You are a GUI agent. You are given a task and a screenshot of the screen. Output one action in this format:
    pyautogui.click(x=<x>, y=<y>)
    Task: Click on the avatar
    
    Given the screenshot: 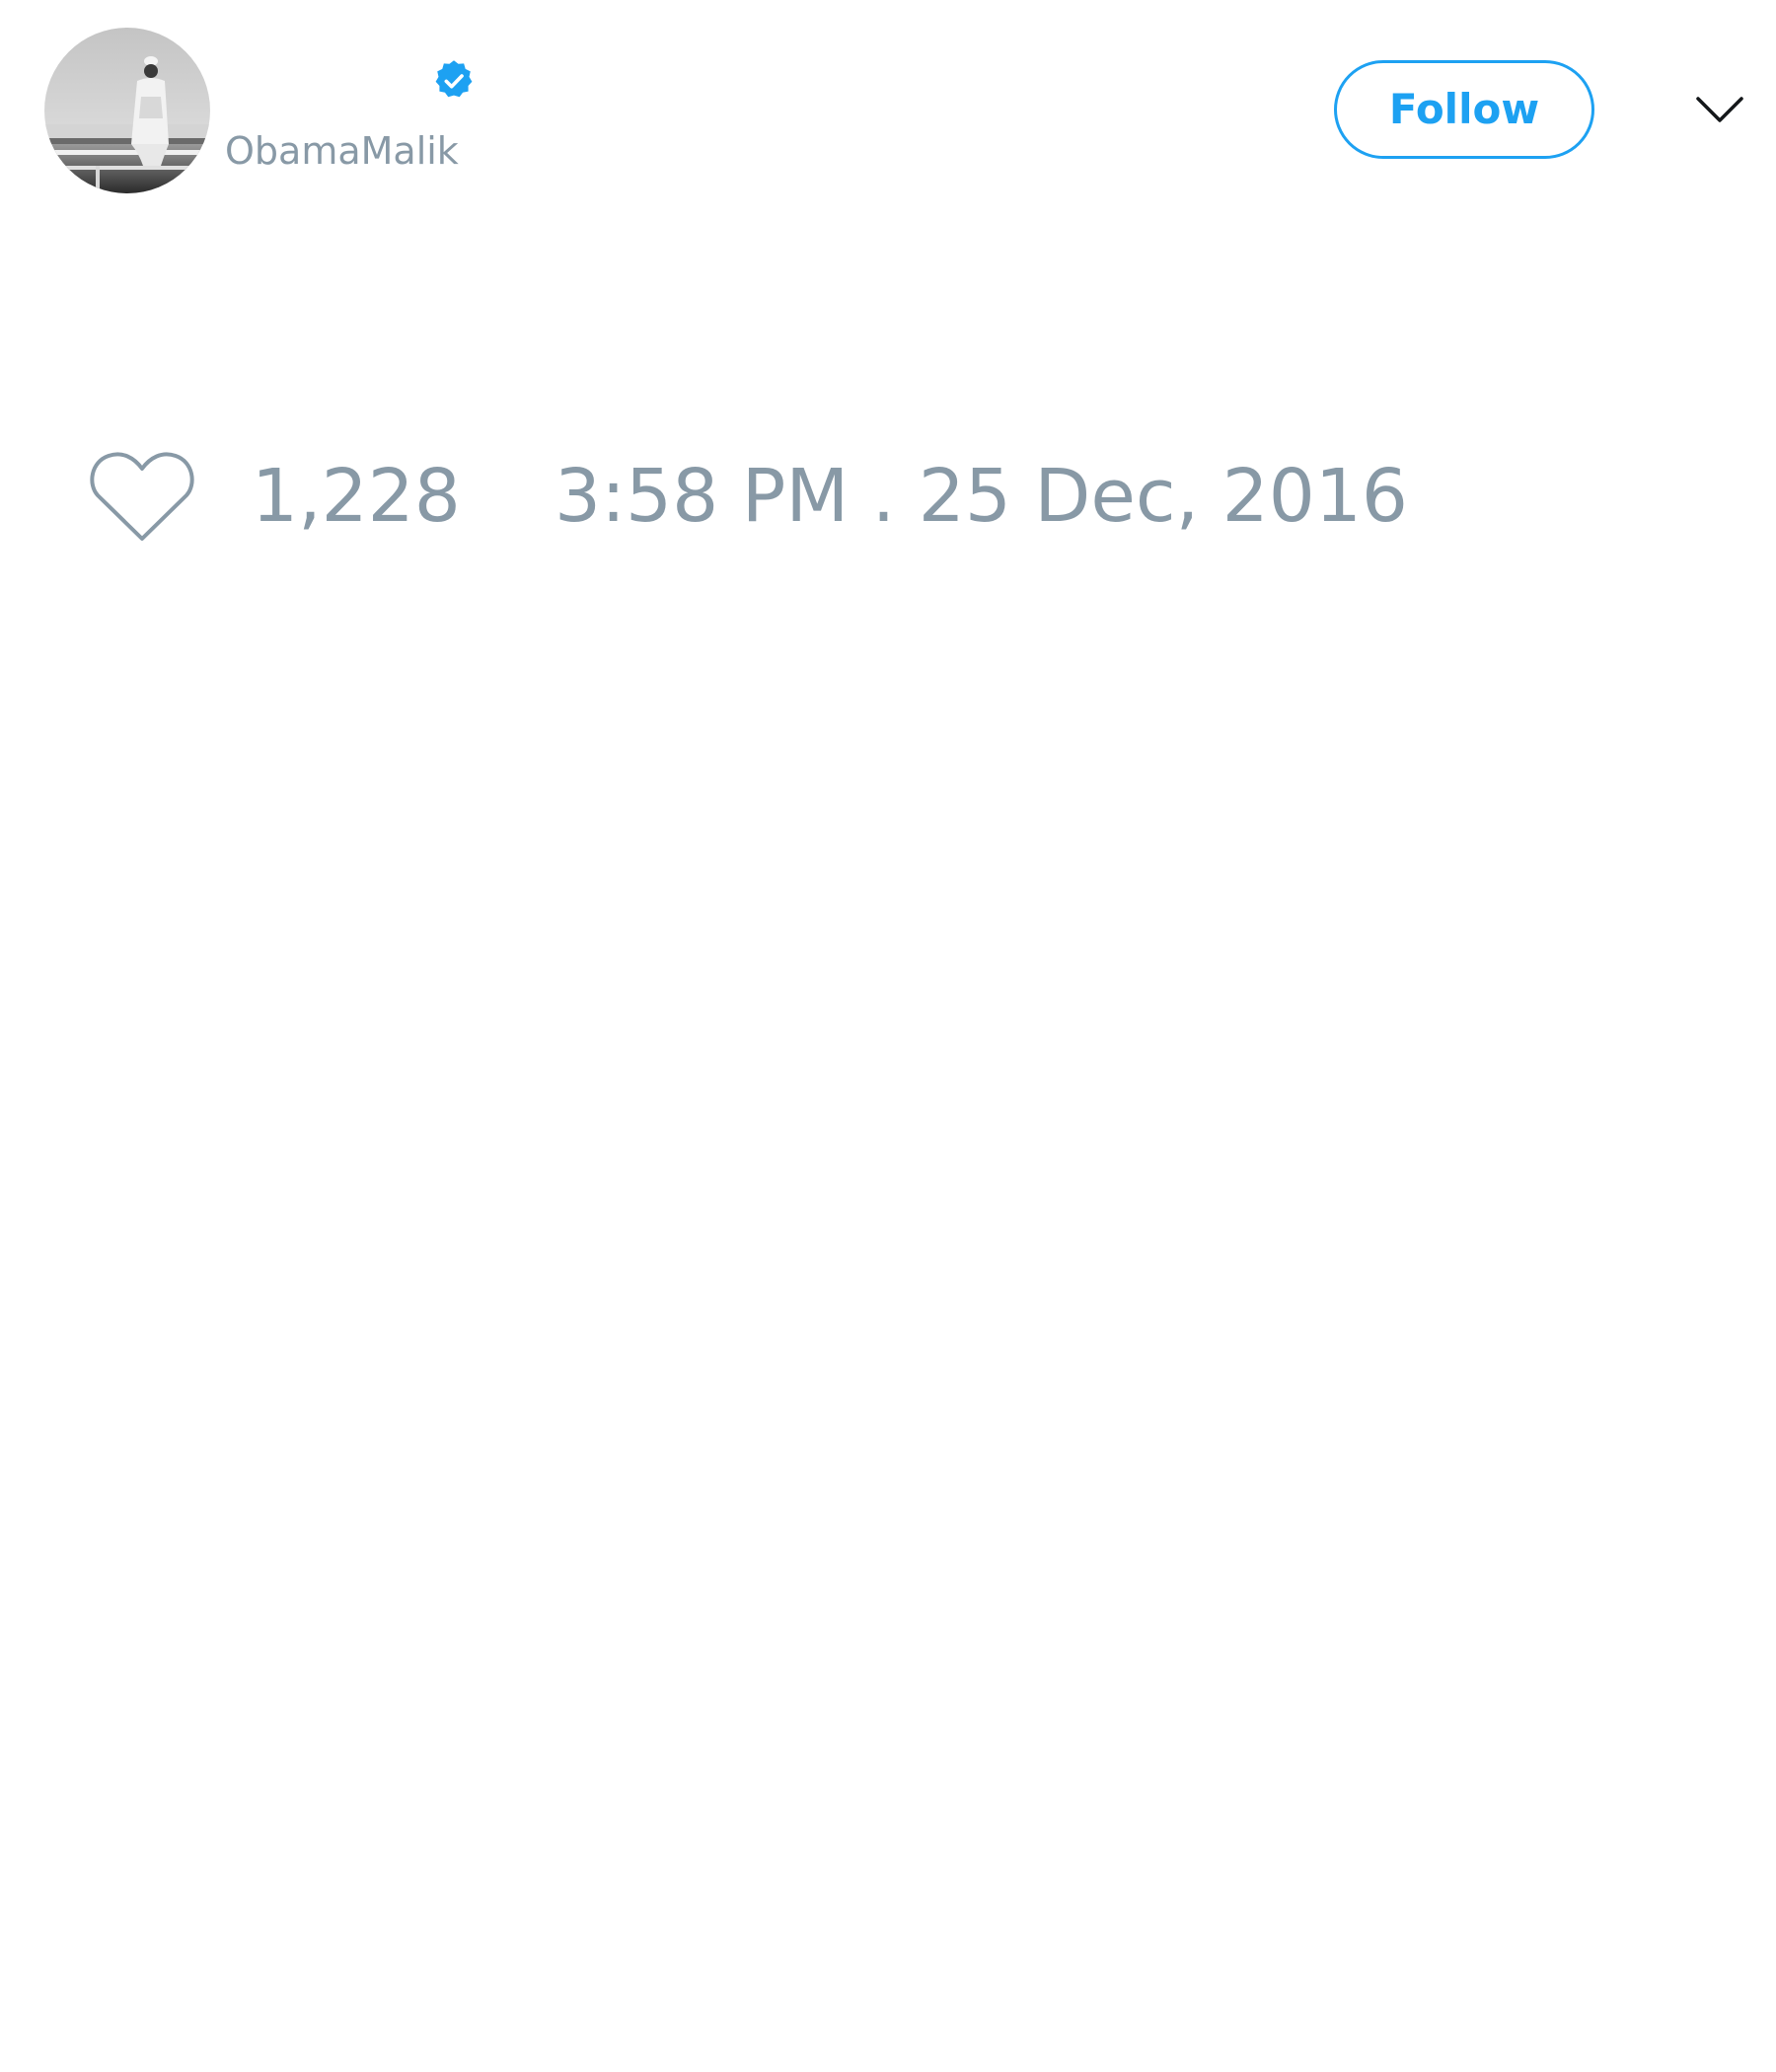 What is the action you would take?
    pyautogui.click(x=127, y=111)
    